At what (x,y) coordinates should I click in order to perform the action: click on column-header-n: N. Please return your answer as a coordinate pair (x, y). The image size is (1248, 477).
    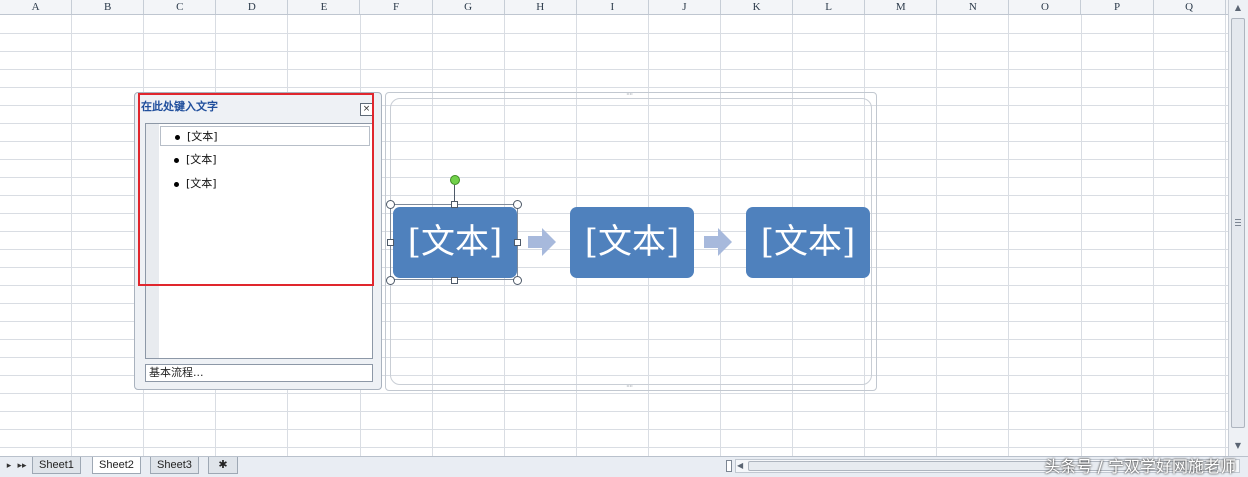
    Looking at the image, I should click on (973, 7).